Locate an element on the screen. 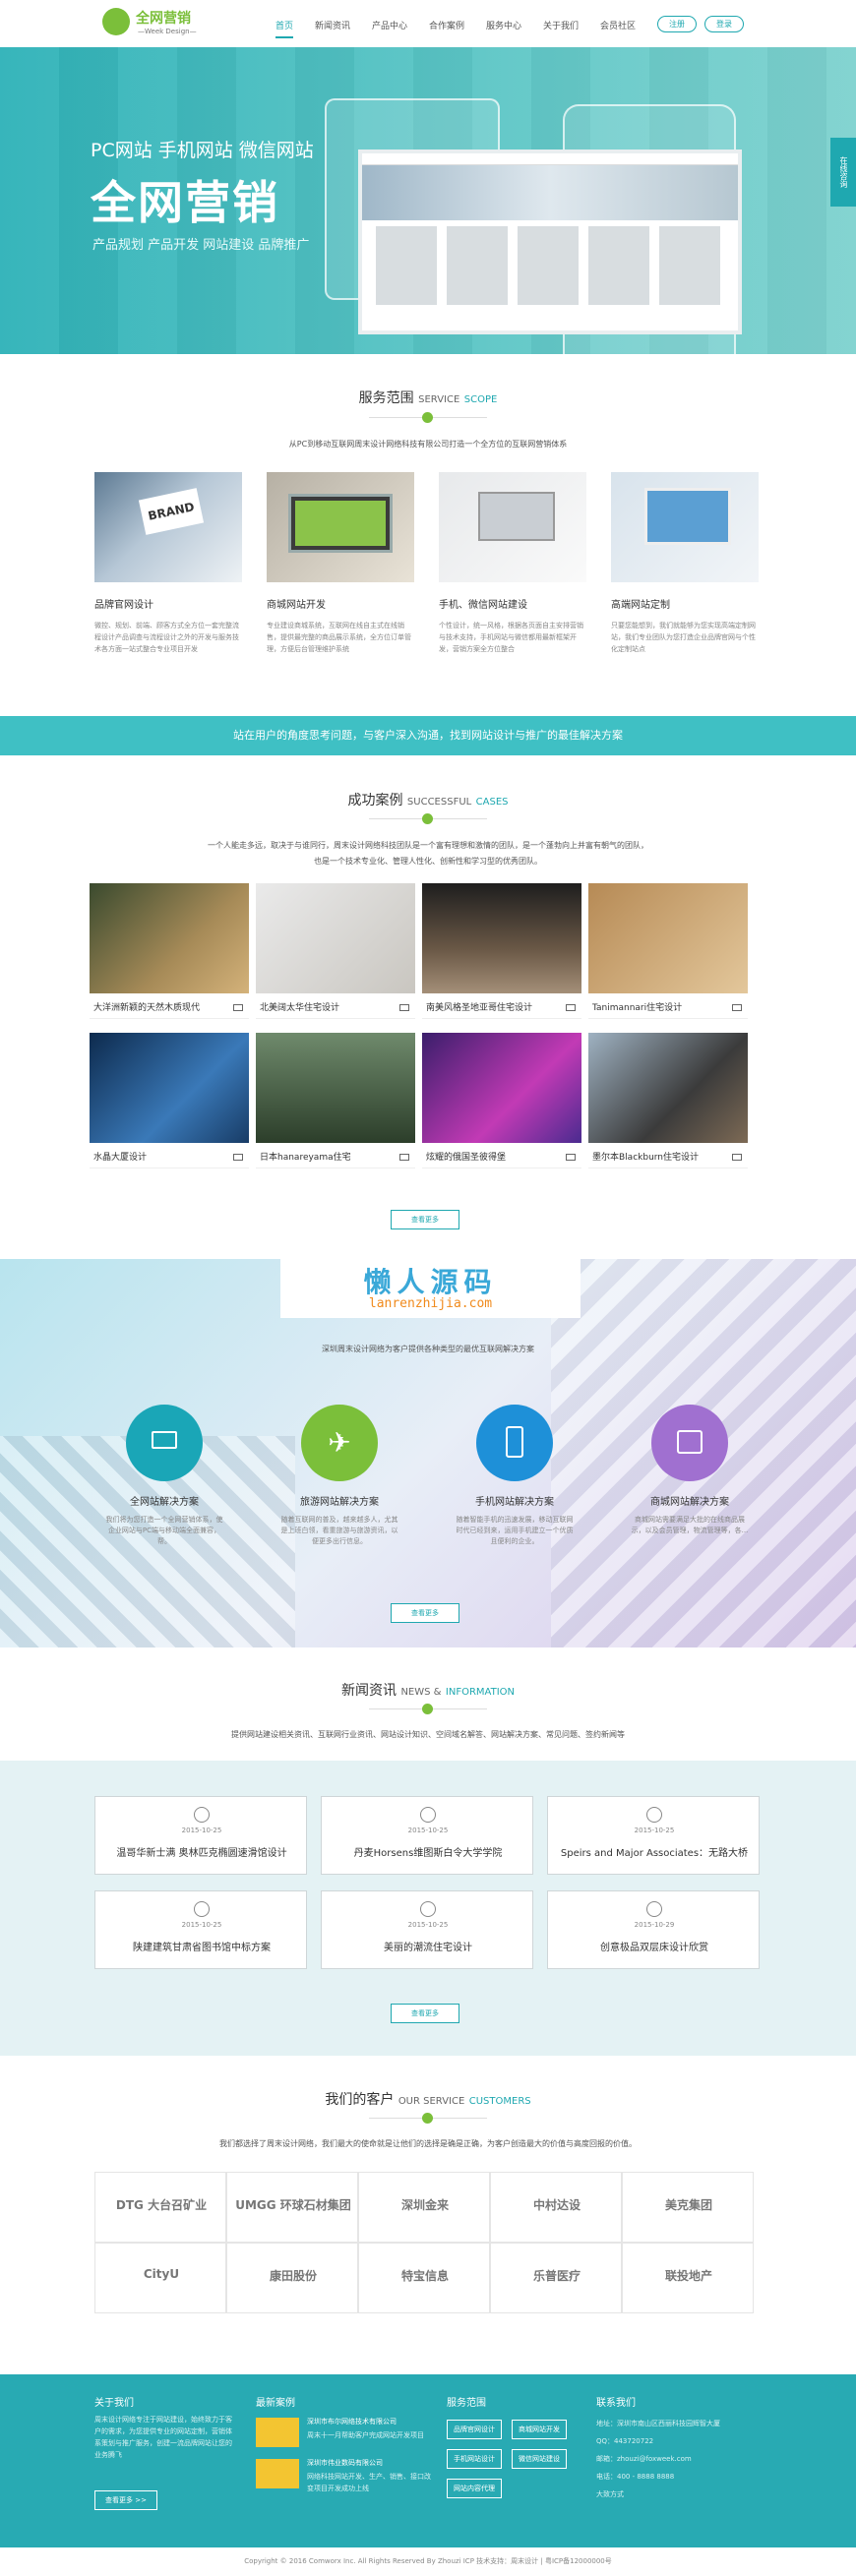  client-logo: 特宝信息 is located at coordinates (424, 2278).